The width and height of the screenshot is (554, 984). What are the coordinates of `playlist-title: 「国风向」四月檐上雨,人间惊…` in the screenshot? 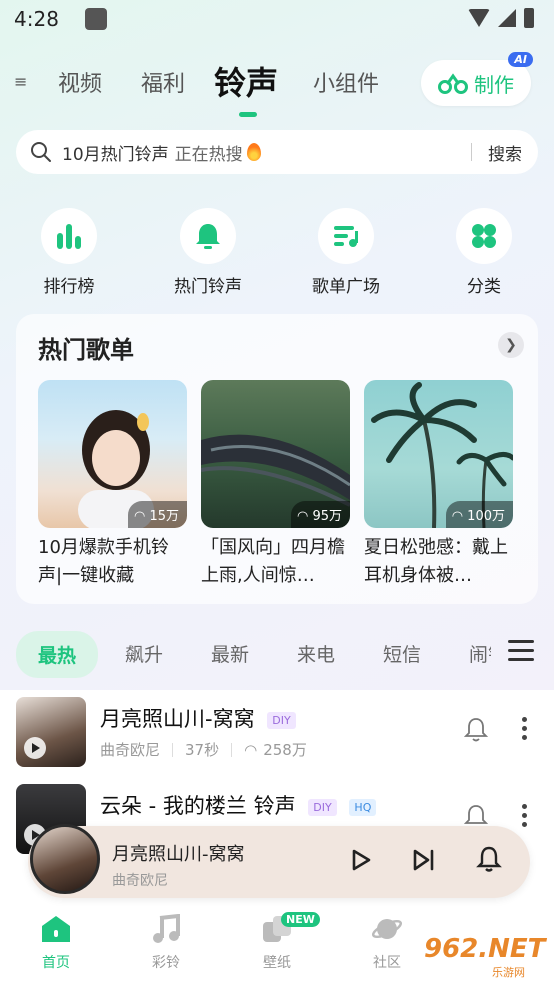 It's located at (273, 561).